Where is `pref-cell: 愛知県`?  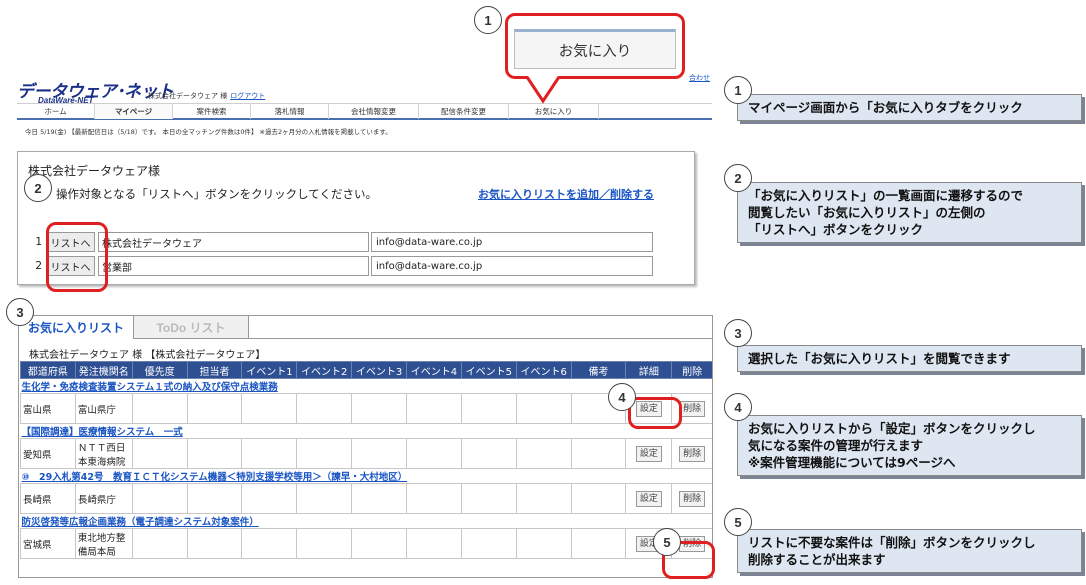 pref-cell: 愛知県 is located at coordinates (48, 453).